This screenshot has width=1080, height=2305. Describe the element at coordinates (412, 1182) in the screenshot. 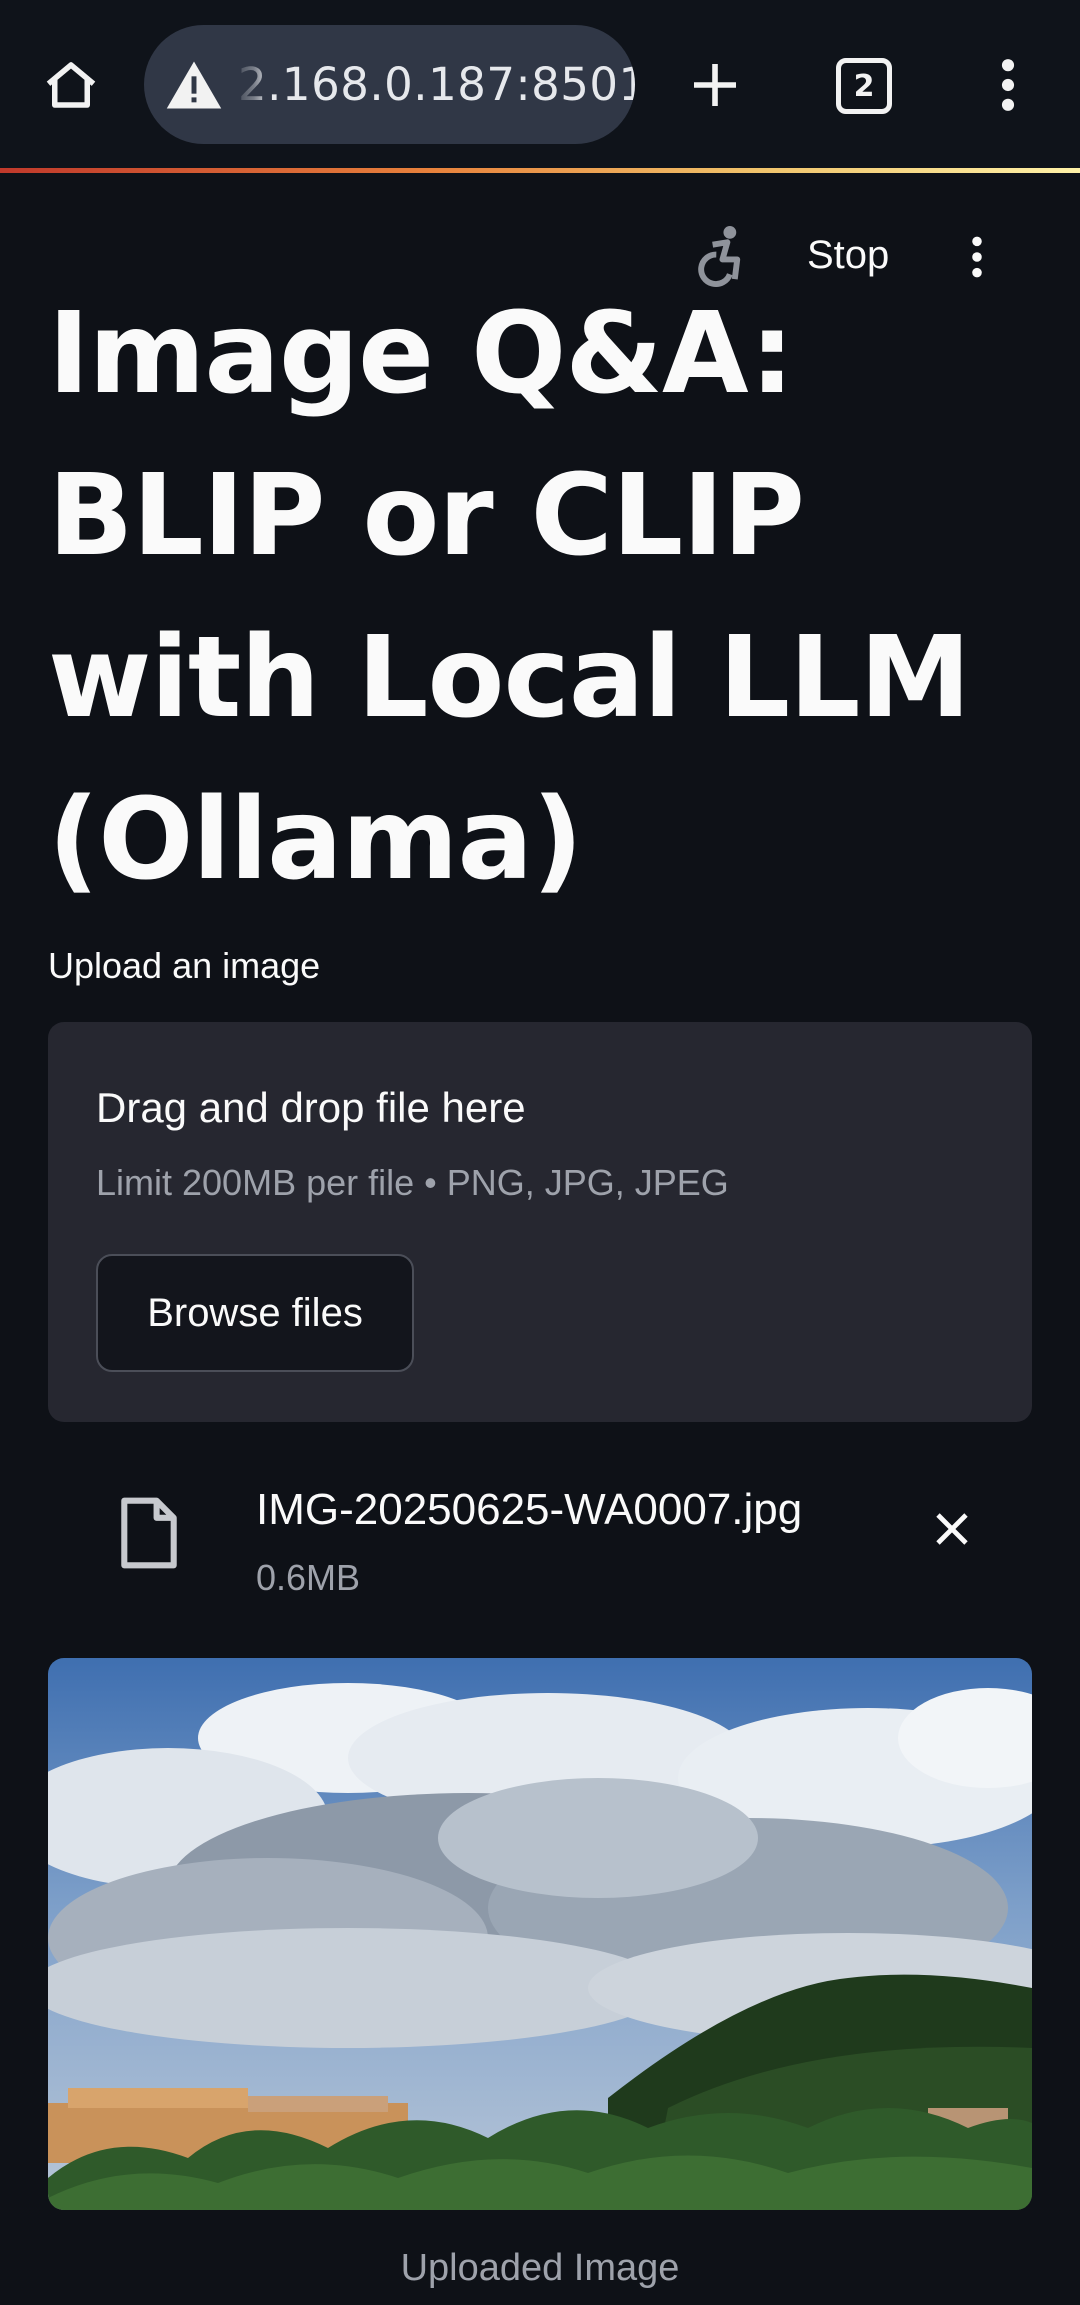

I see `dropzone-limit-text: Limit 200MB per file • PNG, JPG, JPEG` at that location.